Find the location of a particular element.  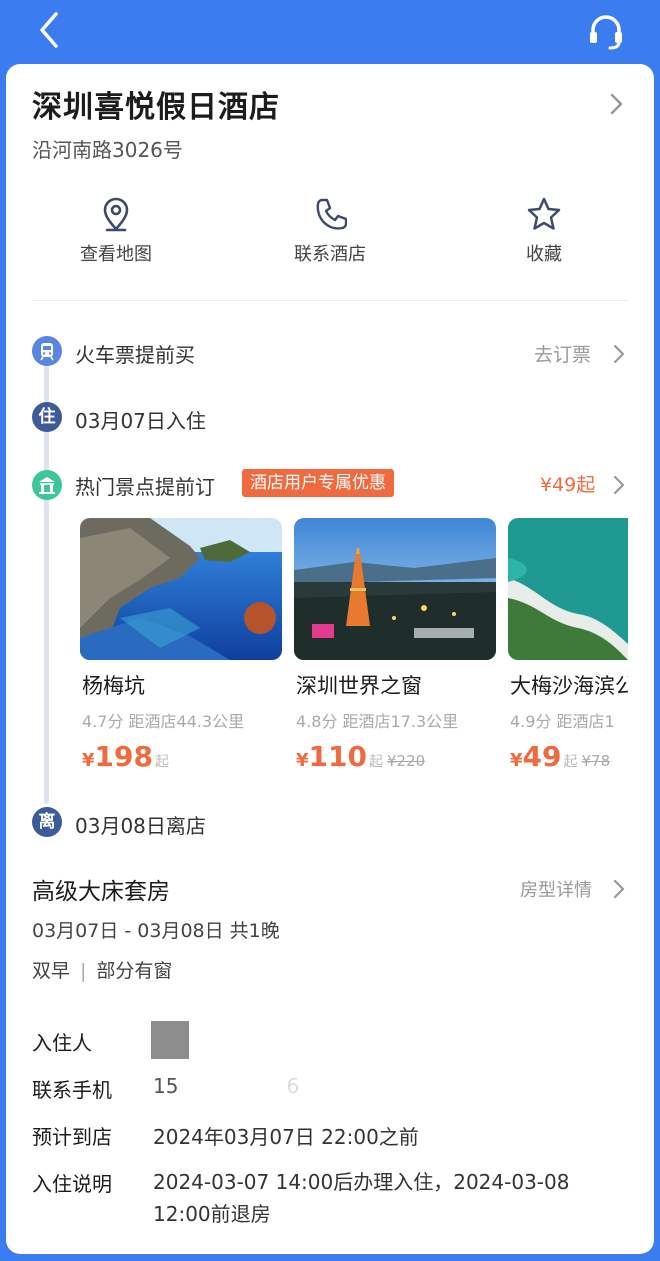

attraction-name: 大梅沙海滨公 is located at coordinates (569, 686).